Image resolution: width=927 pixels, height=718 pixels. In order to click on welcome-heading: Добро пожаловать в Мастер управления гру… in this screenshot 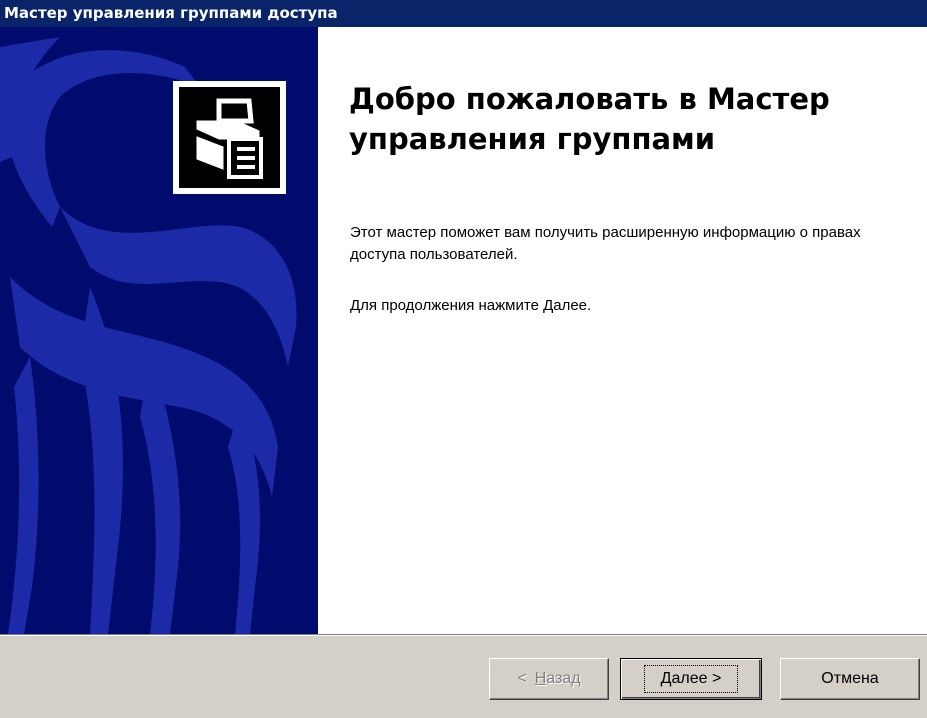, I will do `click(589, 119)`.